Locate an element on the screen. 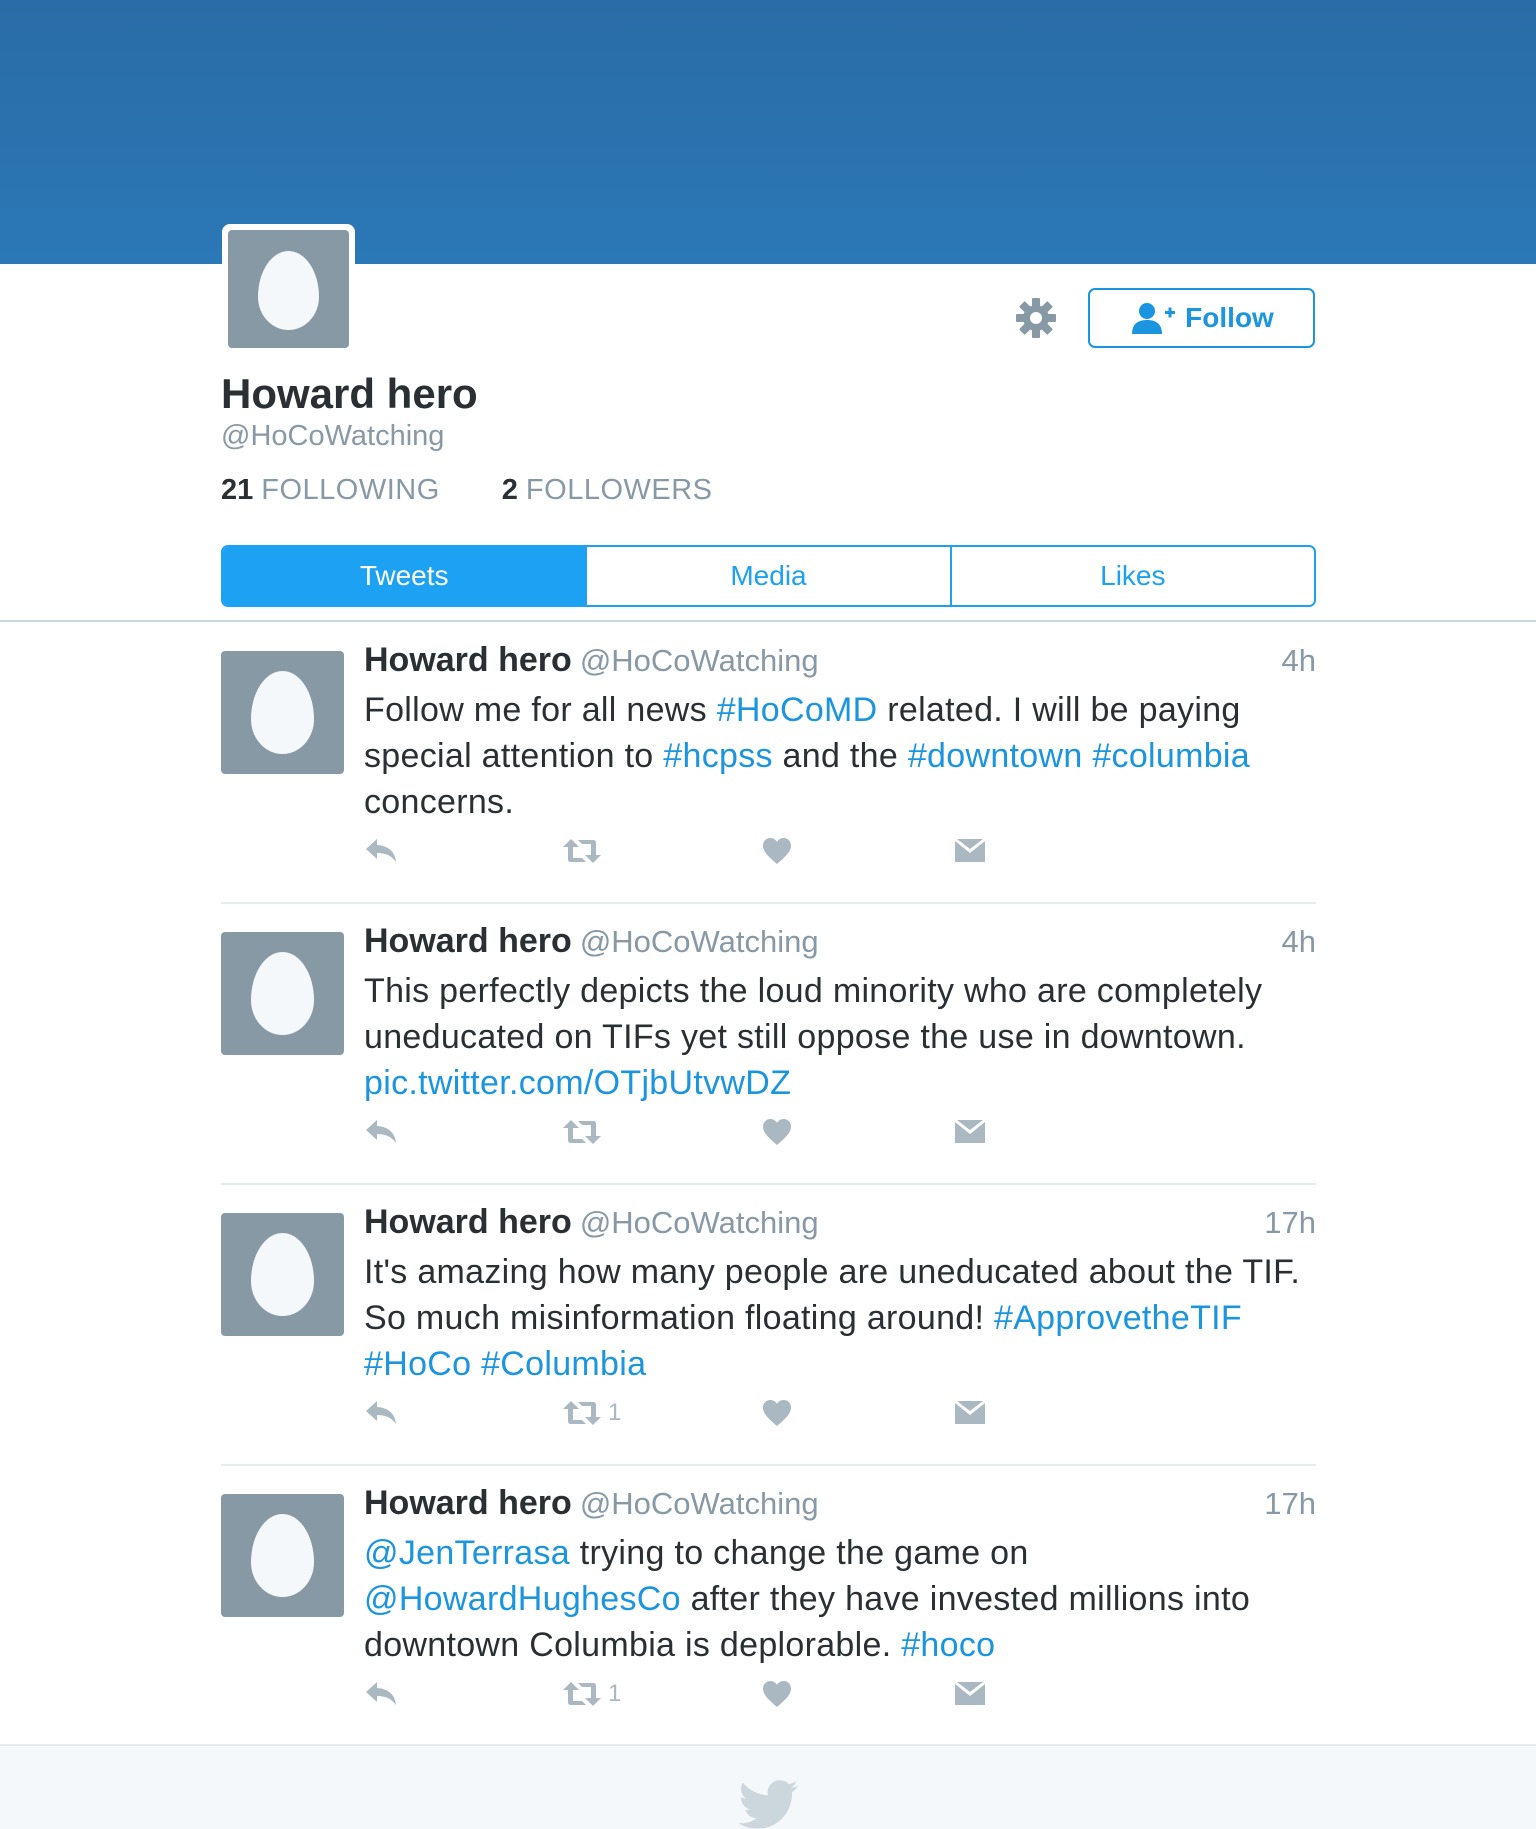 Image resolution: width=1536 pixels, height=1829 pixels. tweet-header: Howard hero @HoCoWatching 17h is located at coordinates (840, 1506).